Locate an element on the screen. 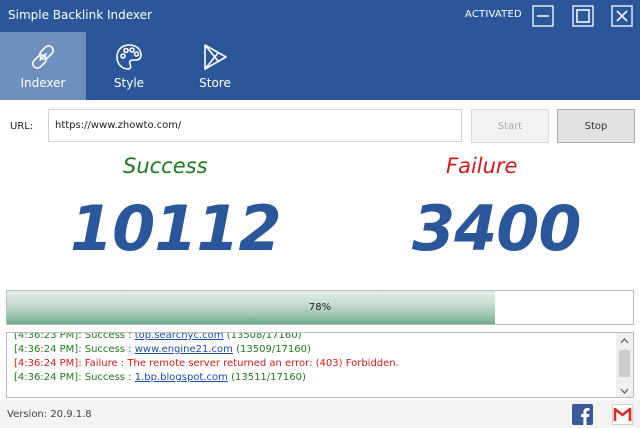  tab-label: Style is located at coordinates (129, 83).